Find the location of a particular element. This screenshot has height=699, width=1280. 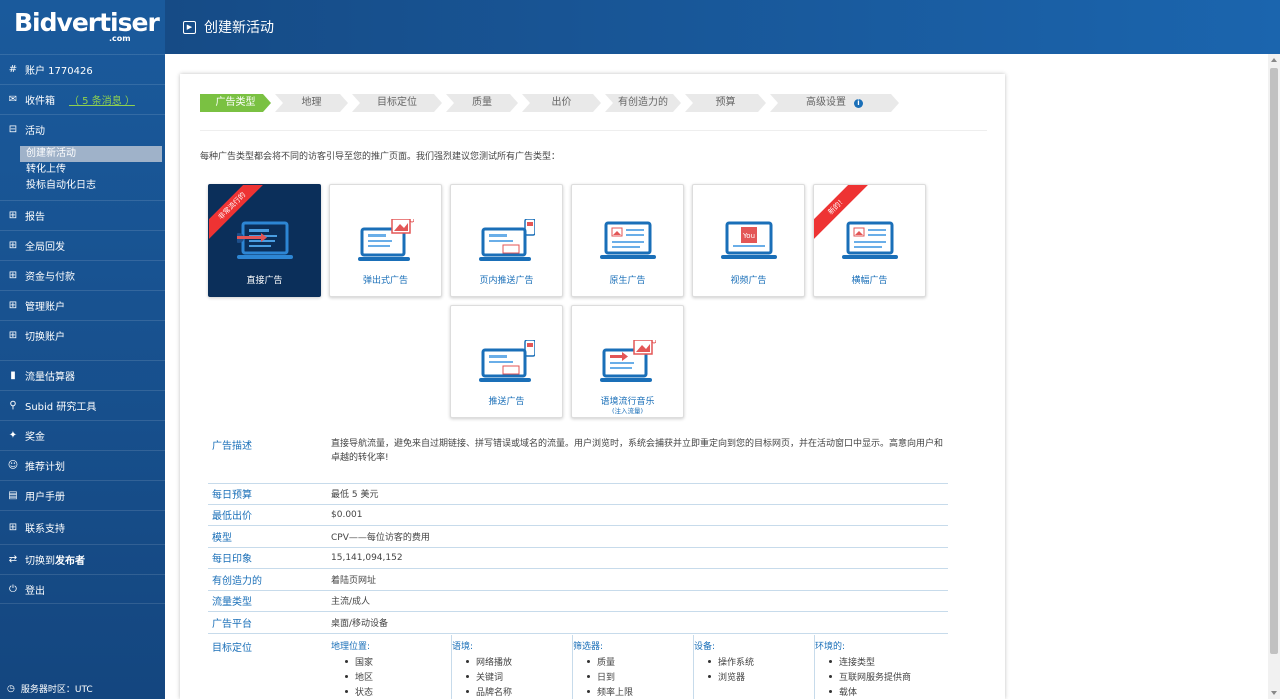

nav-switch-publisher: ⇄ 切换到 发布者 is located at coordinates (82, 559).